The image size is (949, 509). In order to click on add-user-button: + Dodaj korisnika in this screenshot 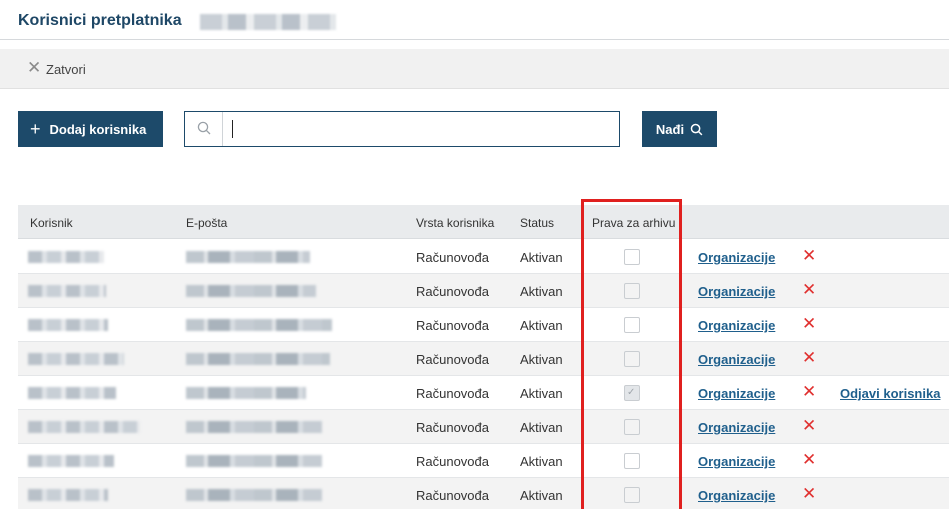, I will do `click(90, 129)`.